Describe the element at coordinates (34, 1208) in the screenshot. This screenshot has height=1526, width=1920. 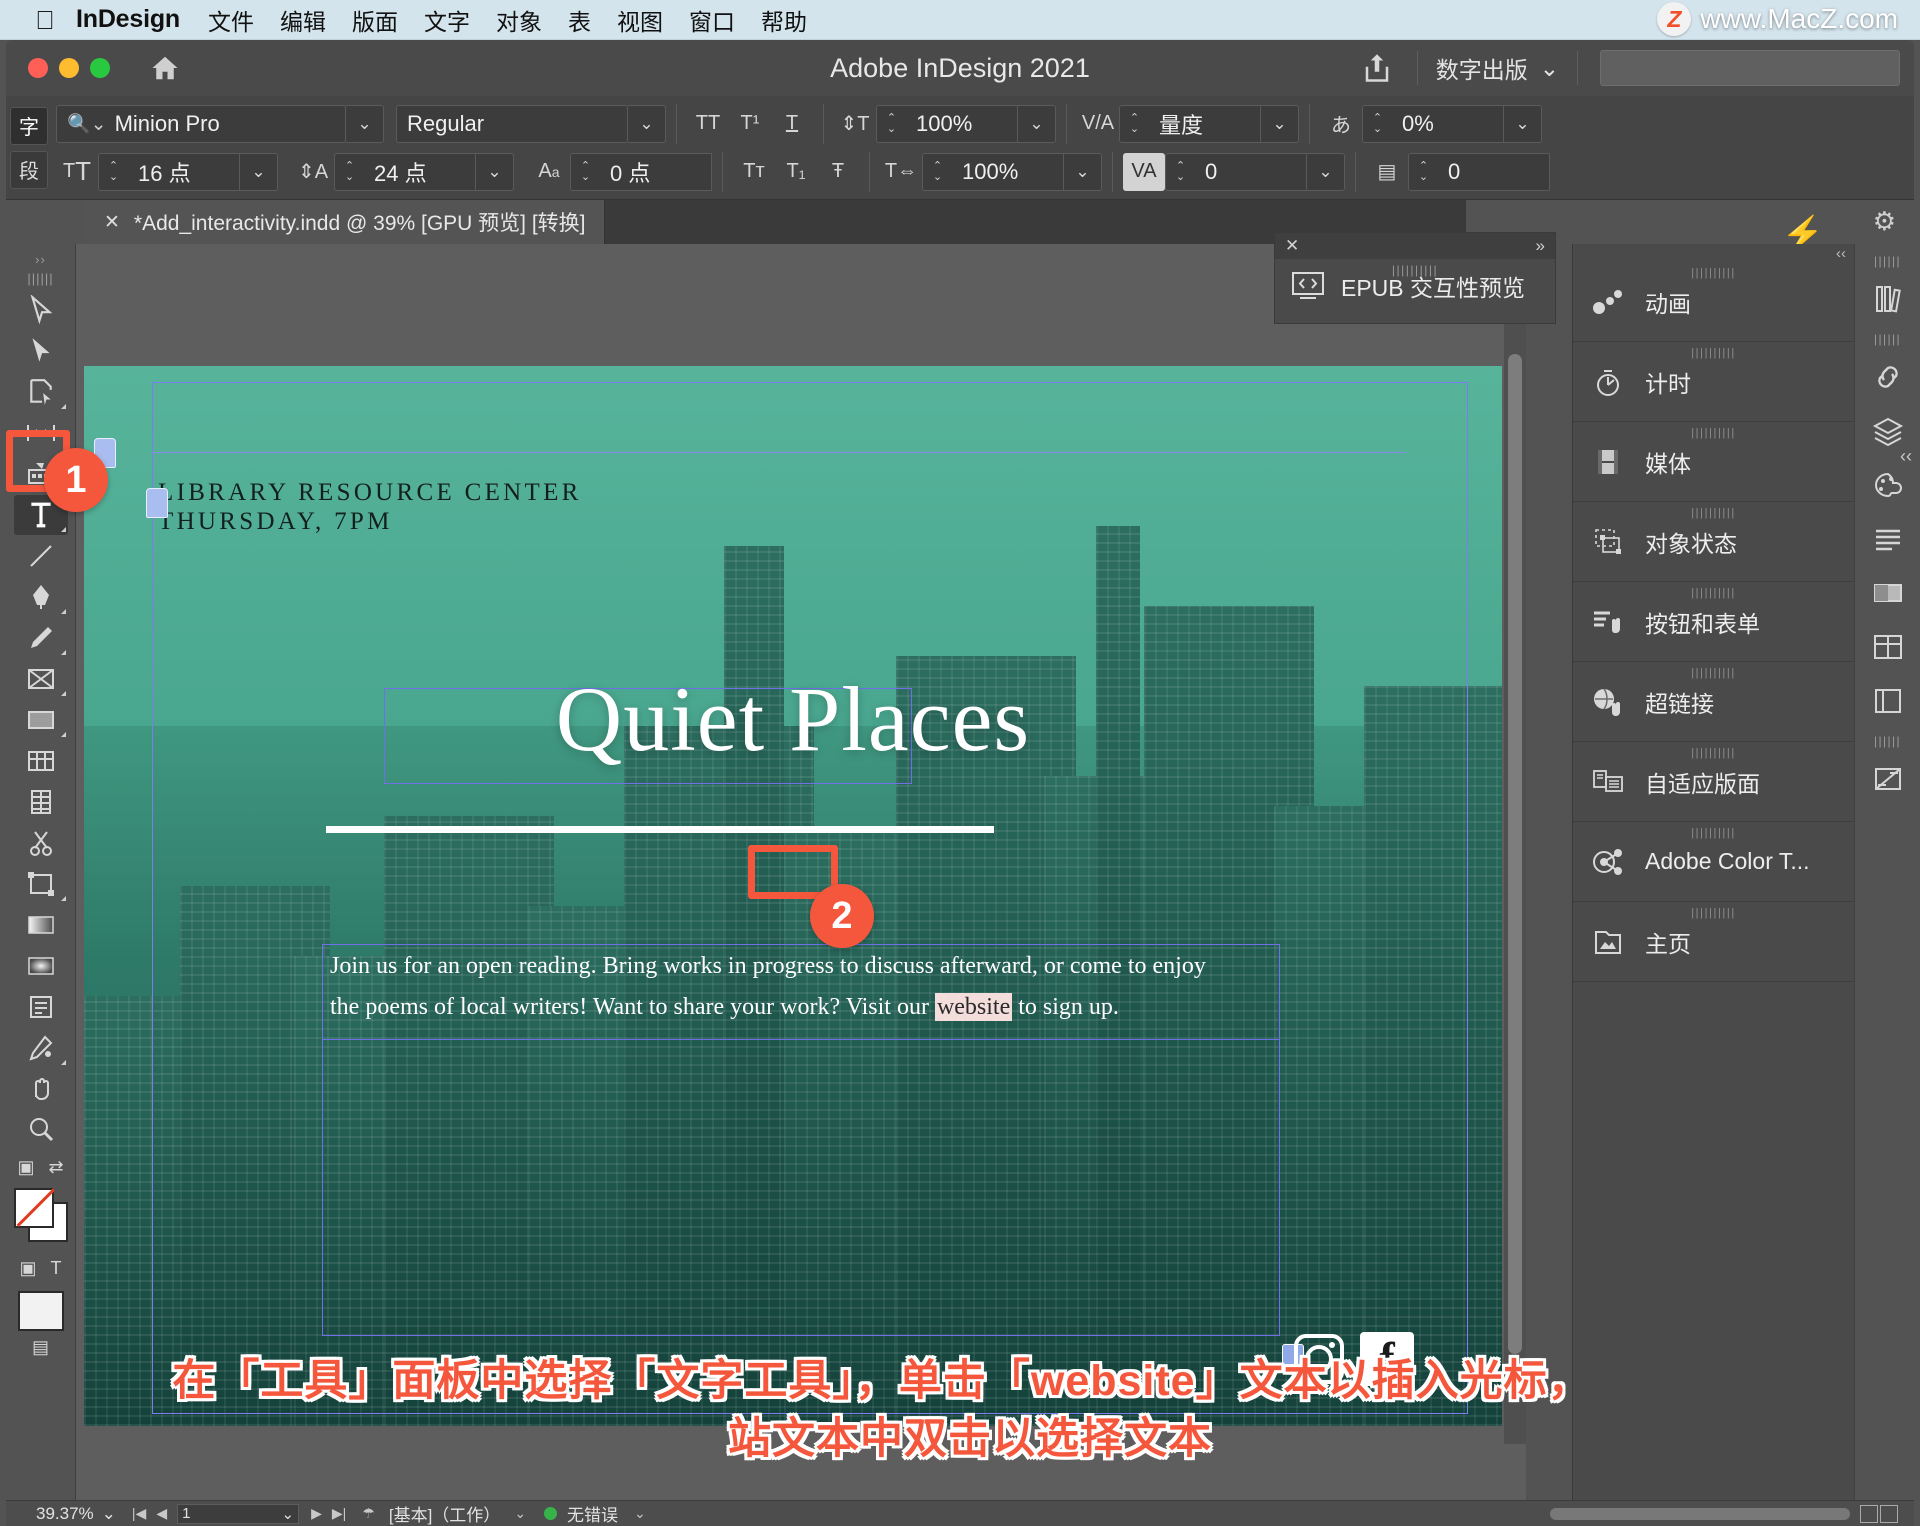
I see `none-swatch-icon` at that location.